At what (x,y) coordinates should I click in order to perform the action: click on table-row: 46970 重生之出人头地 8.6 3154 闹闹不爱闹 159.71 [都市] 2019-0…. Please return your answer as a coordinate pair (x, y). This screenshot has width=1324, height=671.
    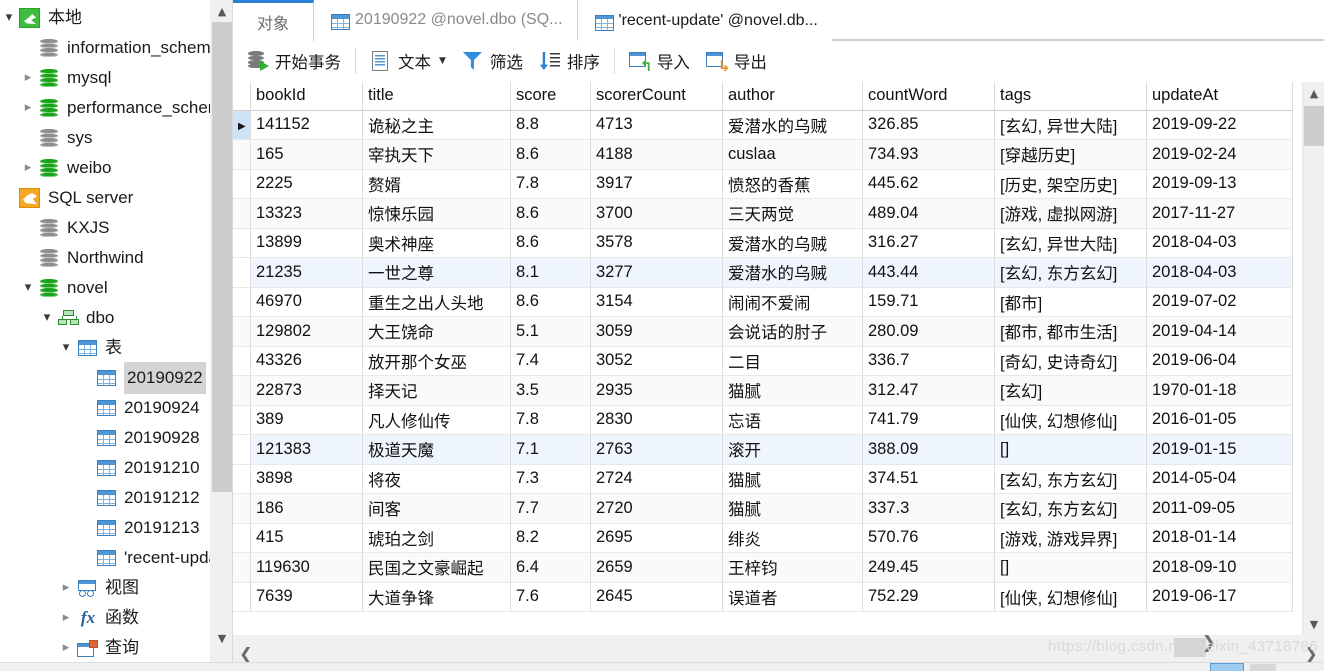
    Looking at the image, I should click on (763, 302).